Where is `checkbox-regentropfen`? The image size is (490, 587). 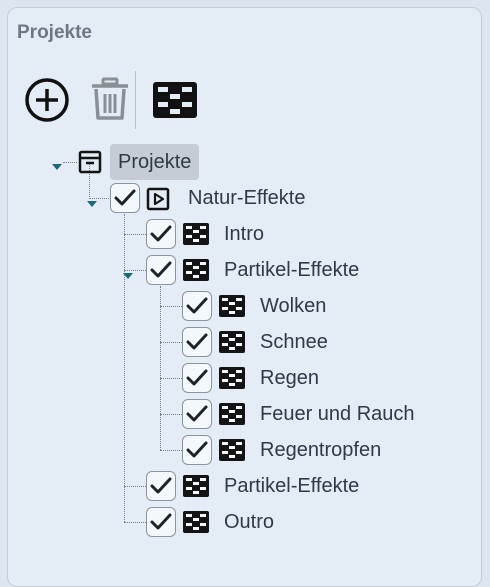
checkbox-regentropfen is located at coordinates (197, 450).